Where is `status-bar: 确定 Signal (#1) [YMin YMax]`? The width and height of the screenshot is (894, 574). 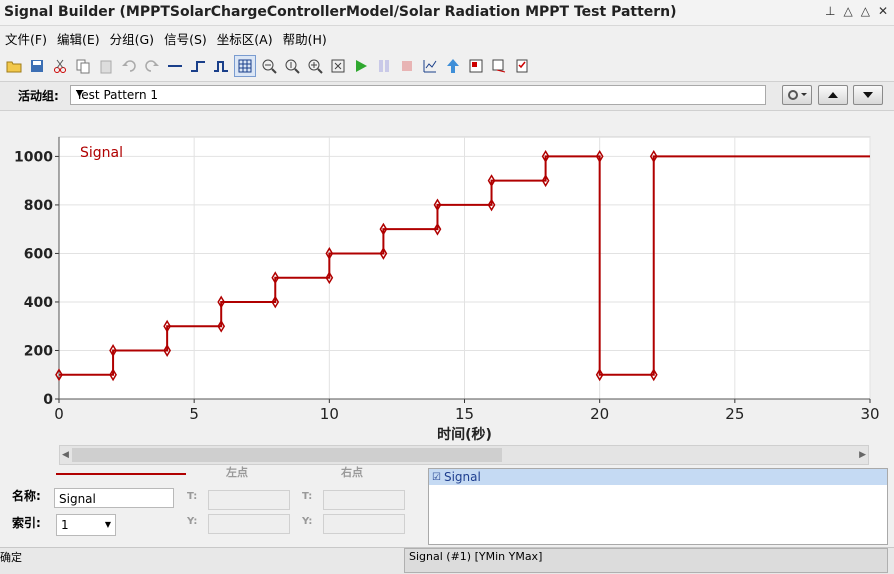
status-bar: 确定 Signal (#1) [YMin YMax] is located at coordinates (447, 560).